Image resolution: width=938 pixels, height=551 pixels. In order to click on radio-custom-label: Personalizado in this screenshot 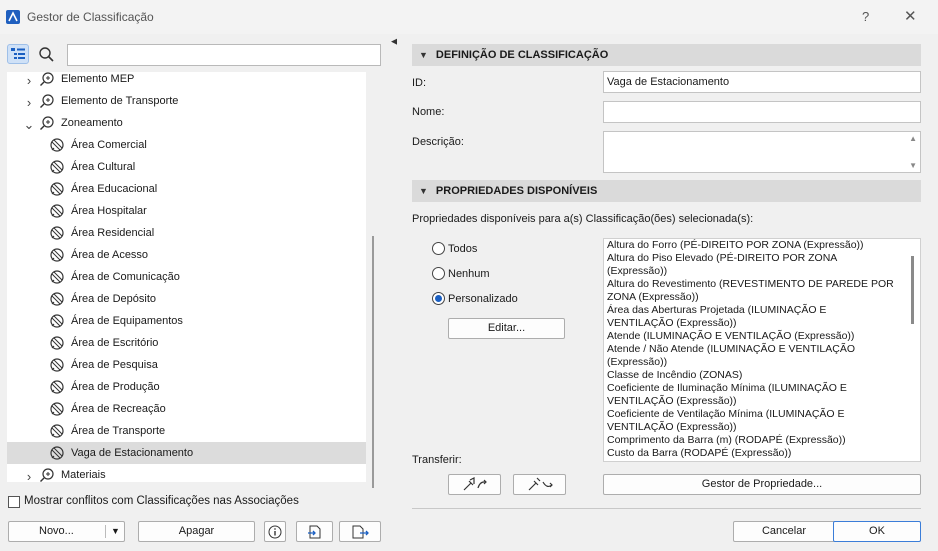, I will do `click(483, 299)`.